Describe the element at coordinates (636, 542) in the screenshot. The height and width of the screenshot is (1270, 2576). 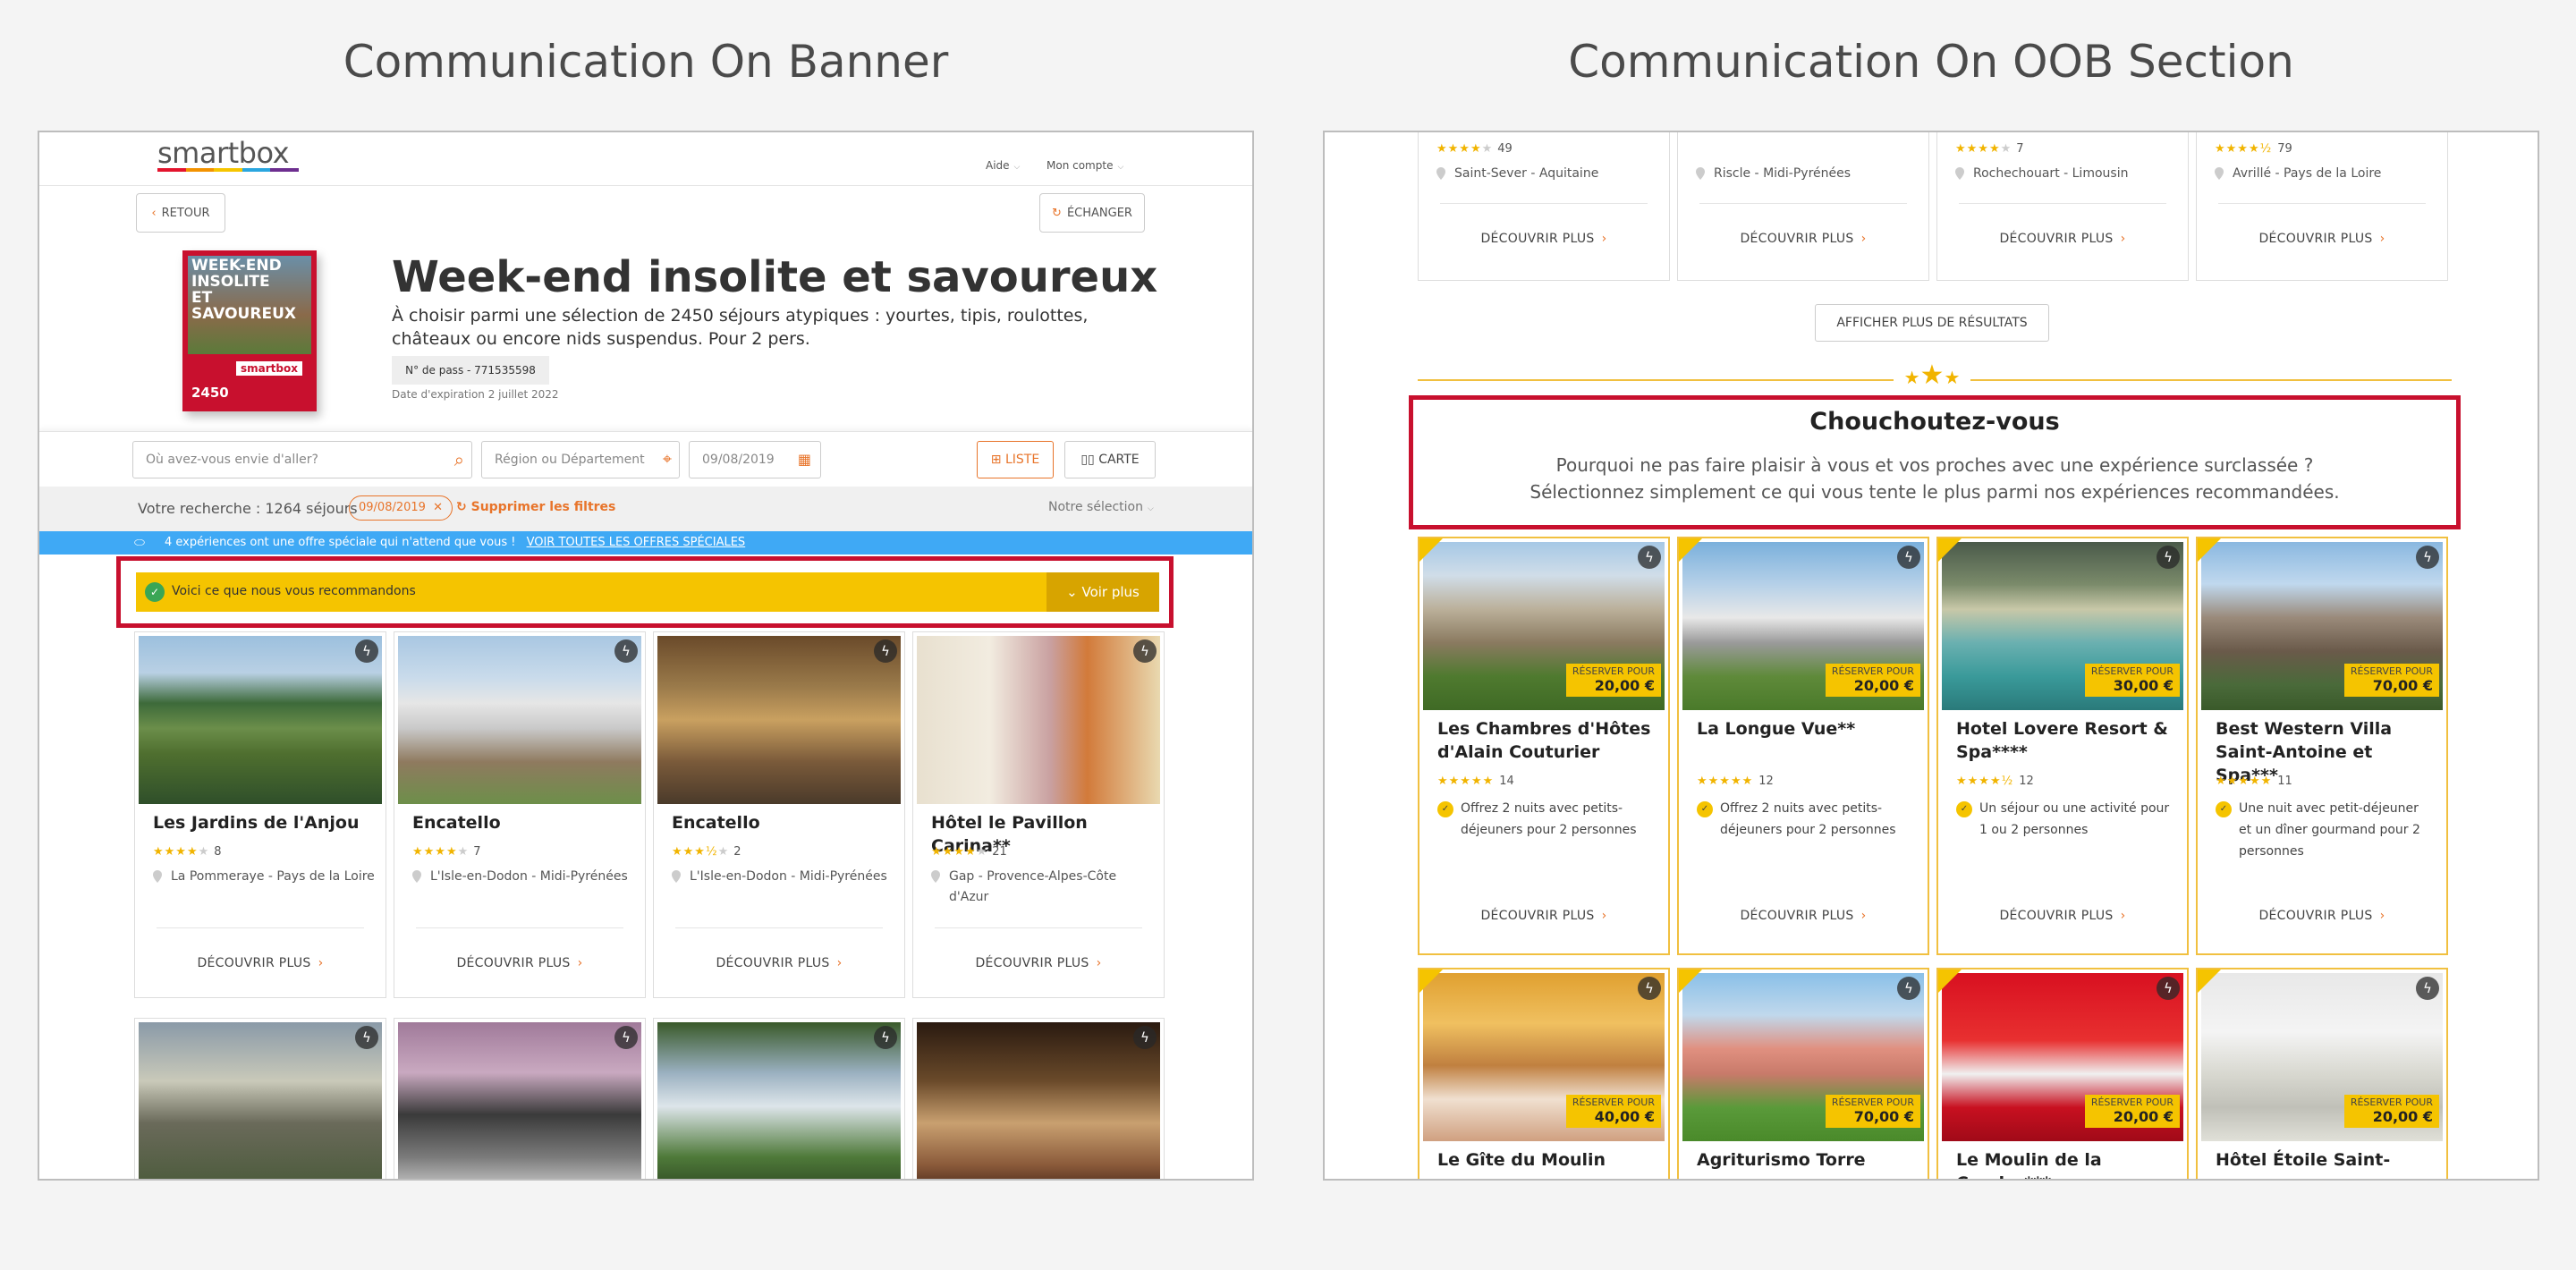
I see `special-offers-link: VOIR TOUTES LES OFFRES SPÉCIALES` at that location.